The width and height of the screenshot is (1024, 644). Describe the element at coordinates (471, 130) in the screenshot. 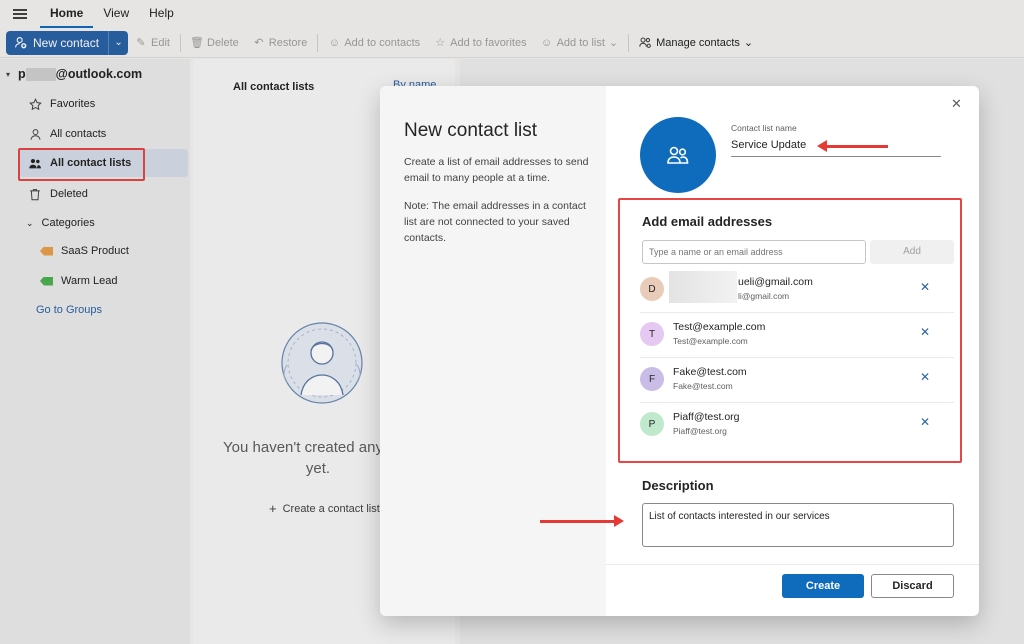

I see `dialog-title: New contact list` at that location.